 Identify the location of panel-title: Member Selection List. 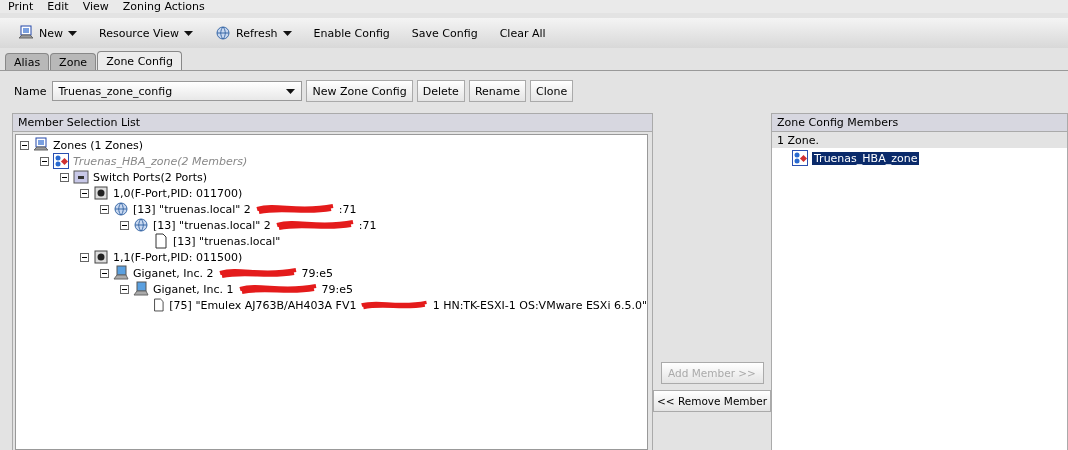
(332, 123).